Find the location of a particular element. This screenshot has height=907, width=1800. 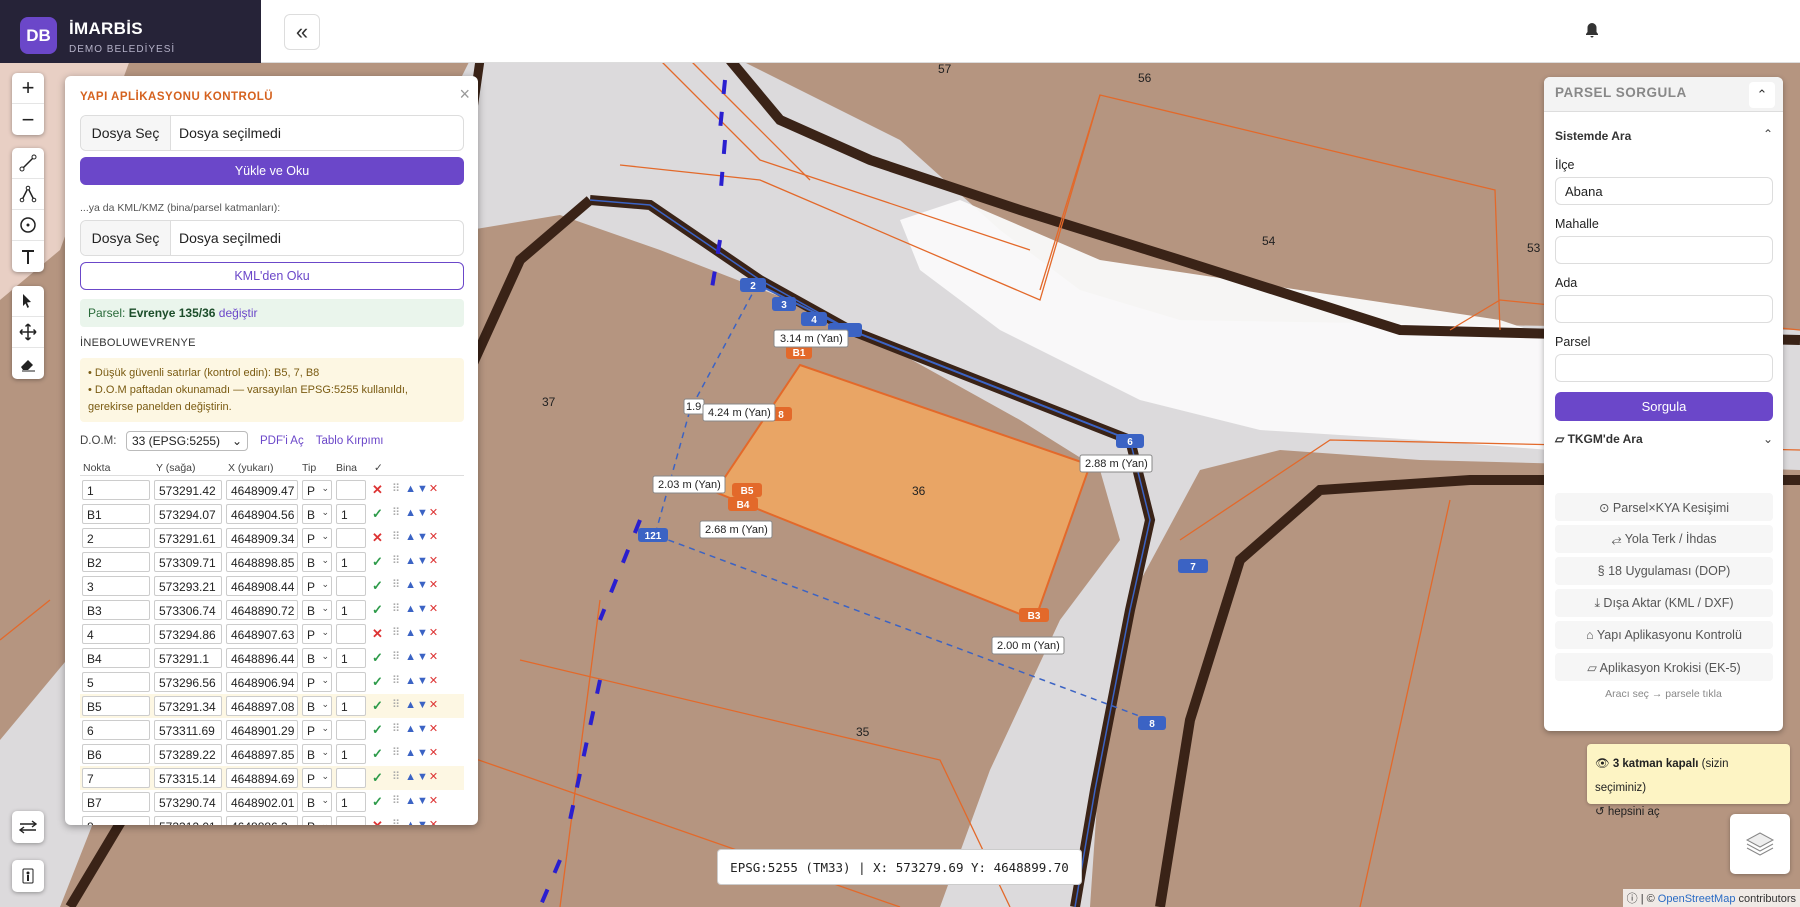

query-button: Sorgula is located at coordinates (1664, 406).